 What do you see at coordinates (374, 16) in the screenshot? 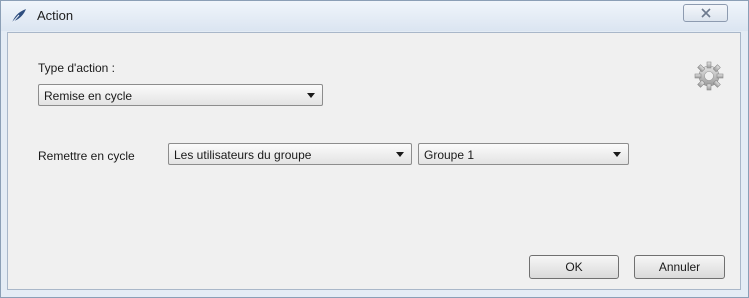
I see `title-bar: Action` at bounding box center [374, 16].